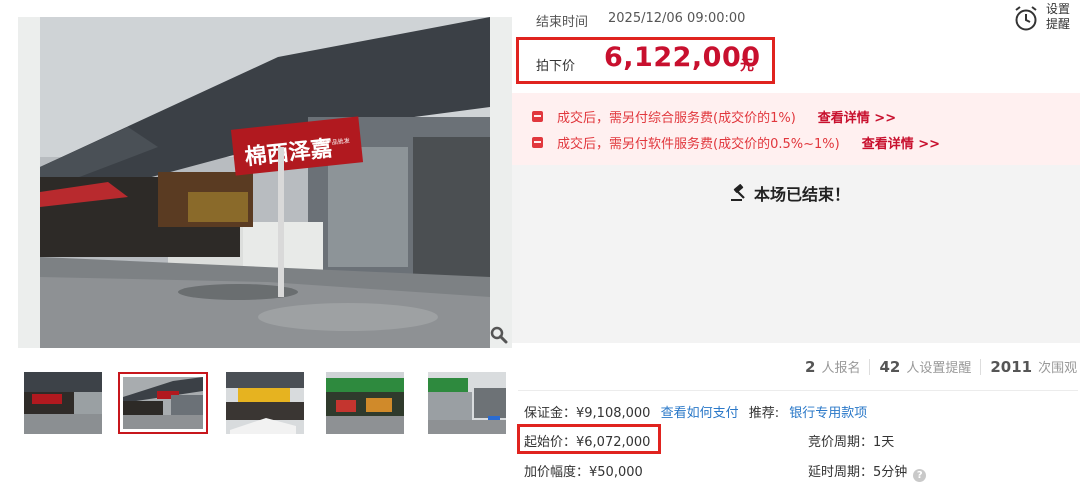 The width and height of the screenshot is (1080, 482). I want to click on reminders-label: 人设置提醒, so click(939, 368).